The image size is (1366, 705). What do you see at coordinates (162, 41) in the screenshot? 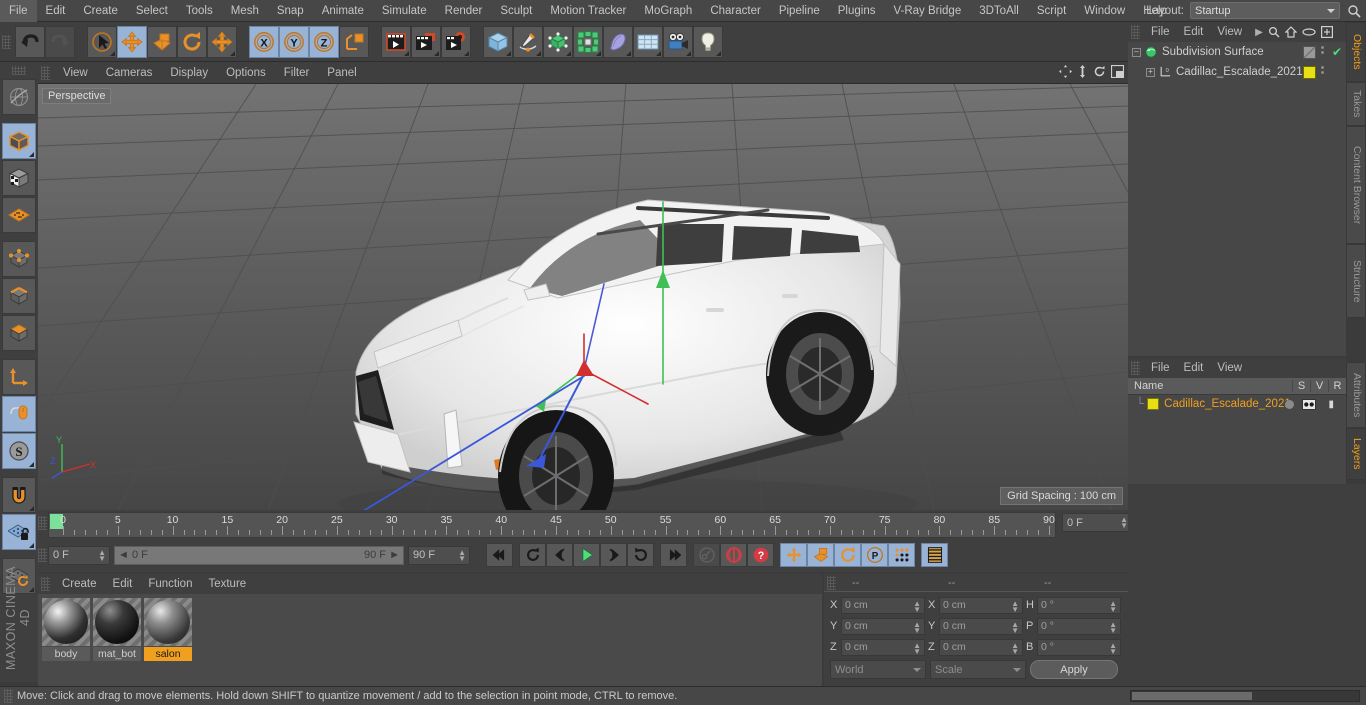
I see `scale-button` at bounding box center [162, 41].